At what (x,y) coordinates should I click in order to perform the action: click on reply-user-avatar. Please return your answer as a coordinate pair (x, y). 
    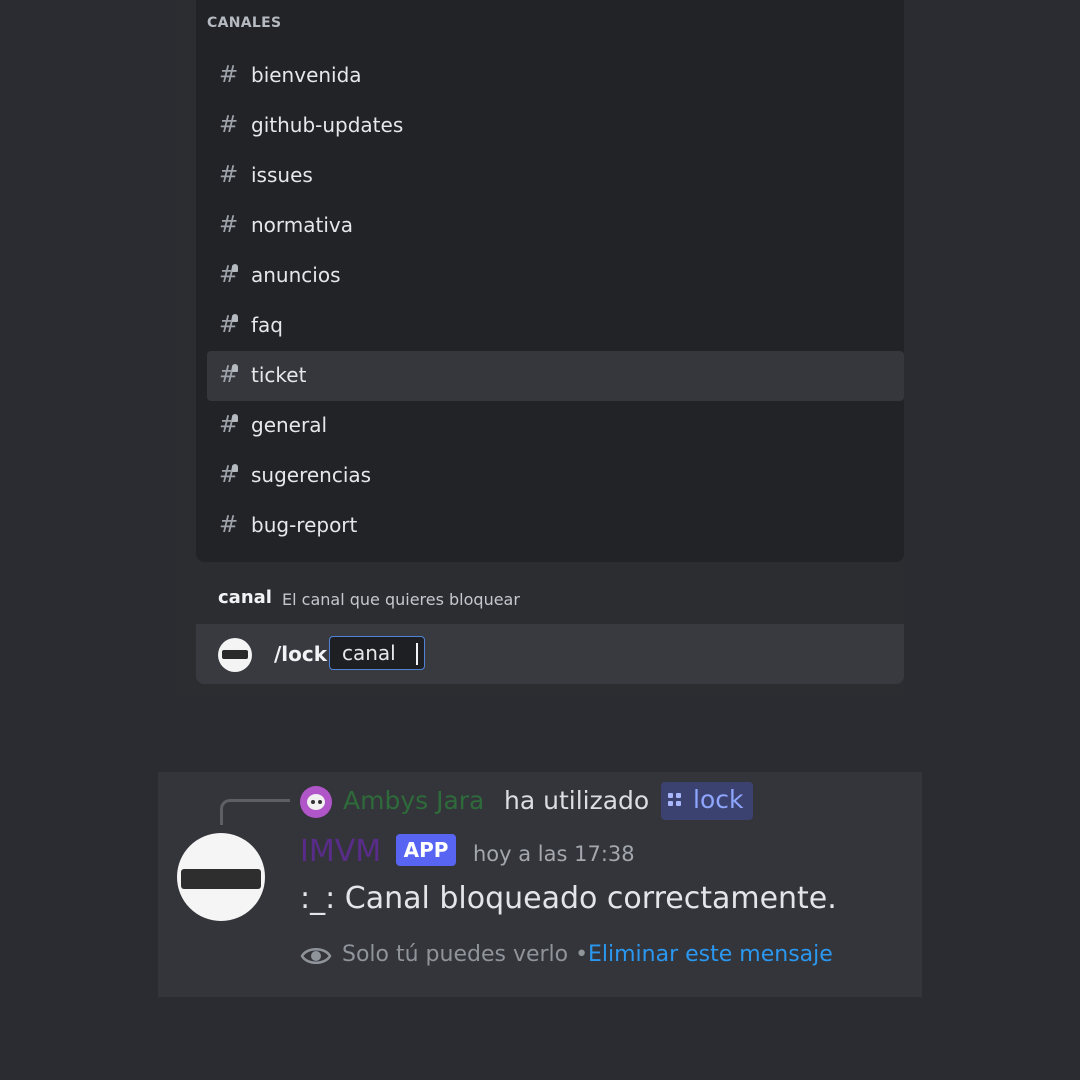
    Looking at the image, I should click on (316, 802).